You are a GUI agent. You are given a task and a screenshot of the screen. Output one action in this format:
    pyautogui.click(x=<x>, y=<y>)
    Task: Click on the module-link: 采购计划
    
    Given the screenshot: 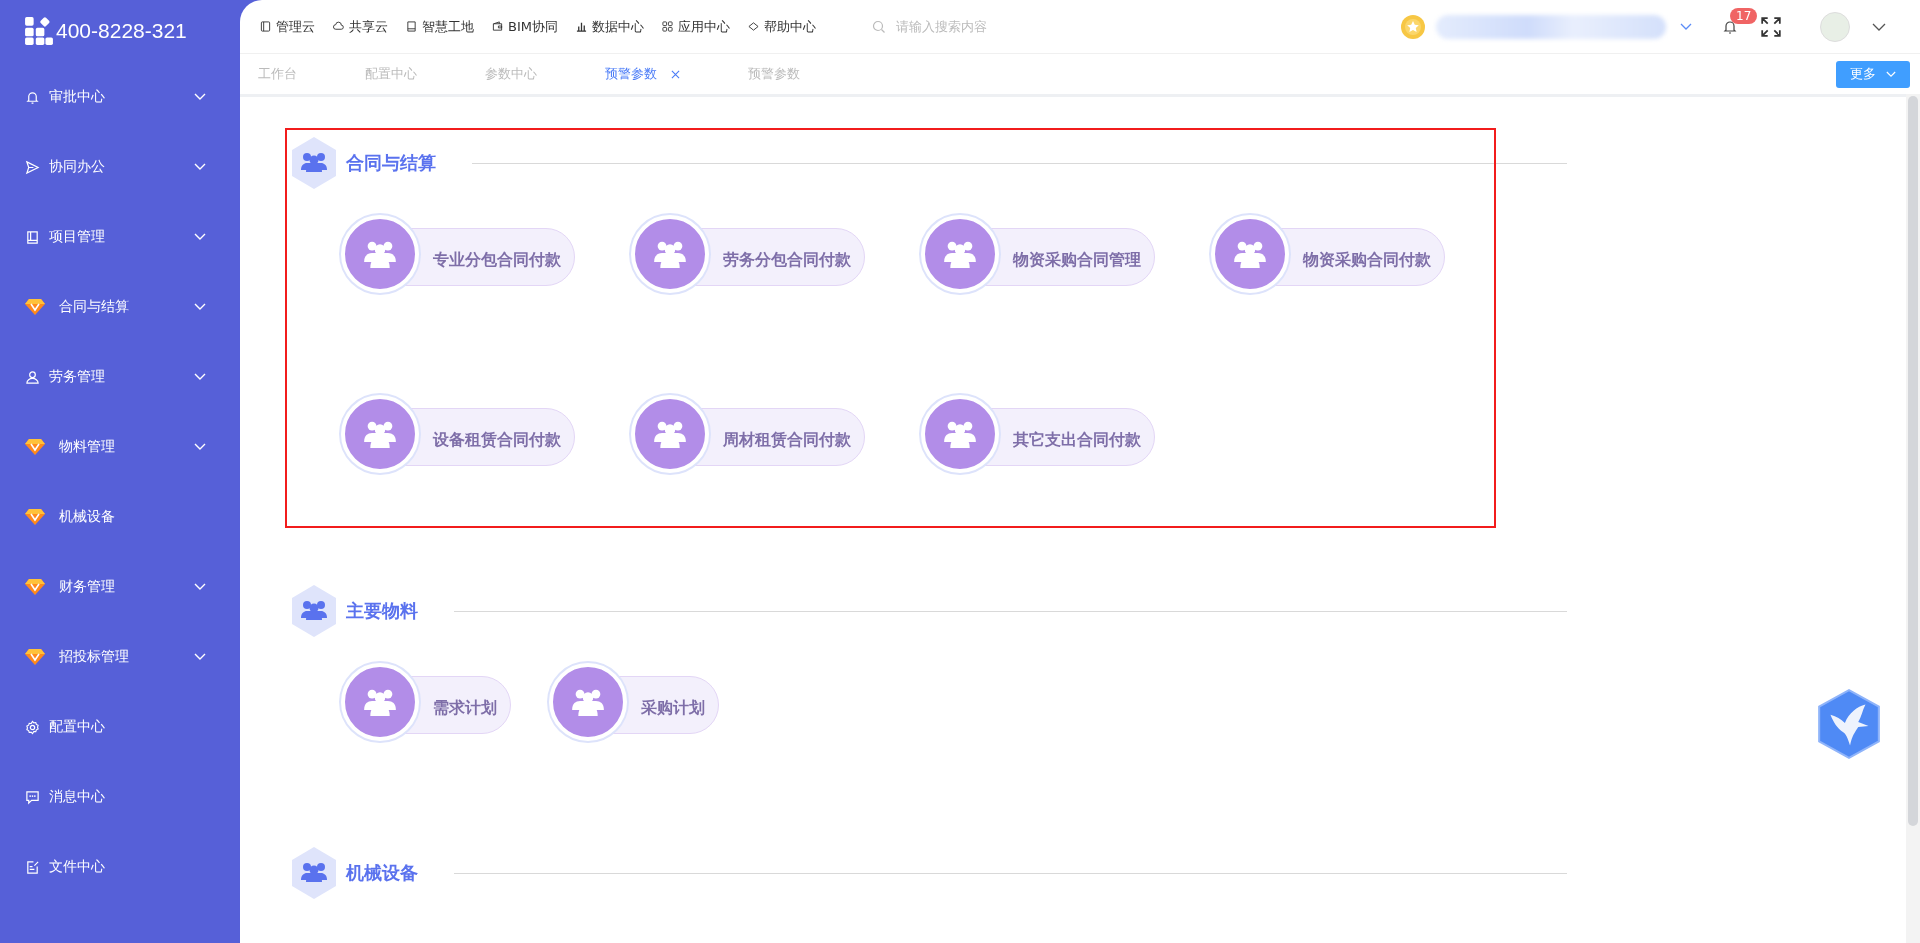 What is the action you would take?
    pyautogui.click(x=633, y=702)
    